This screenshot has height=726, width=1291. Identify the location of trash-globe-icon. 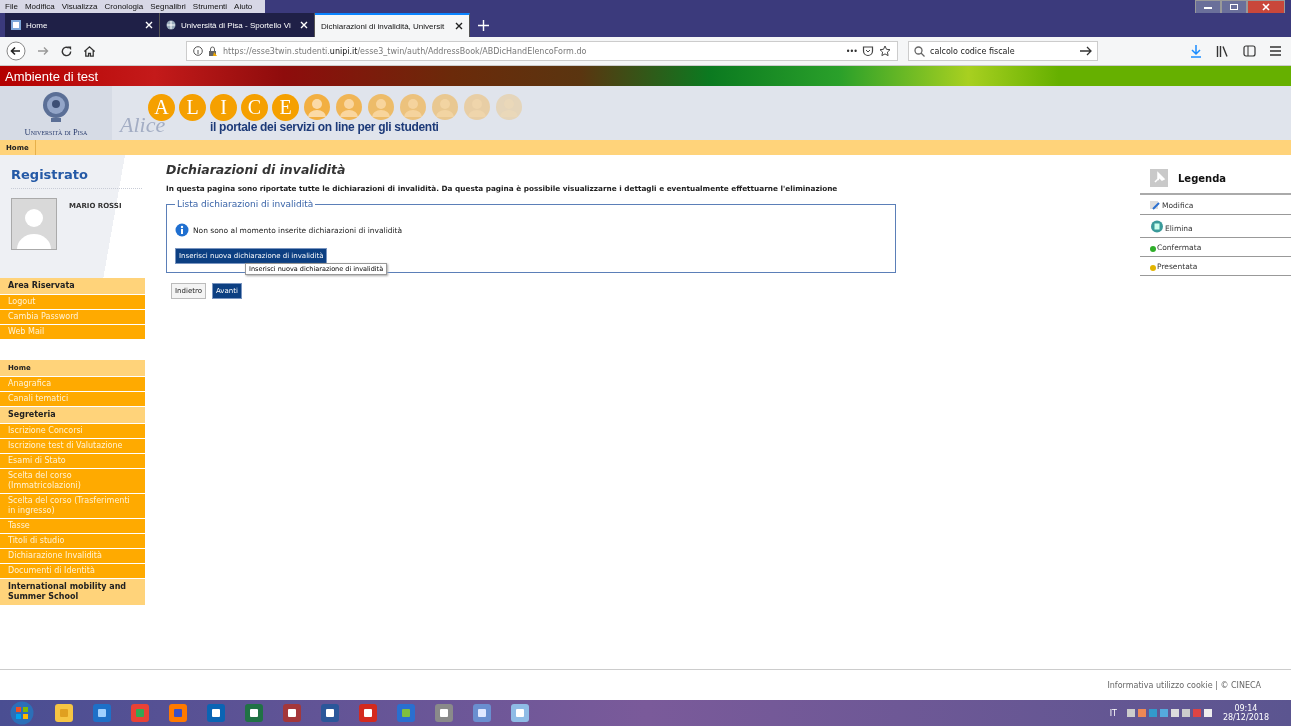
(1157, 226).